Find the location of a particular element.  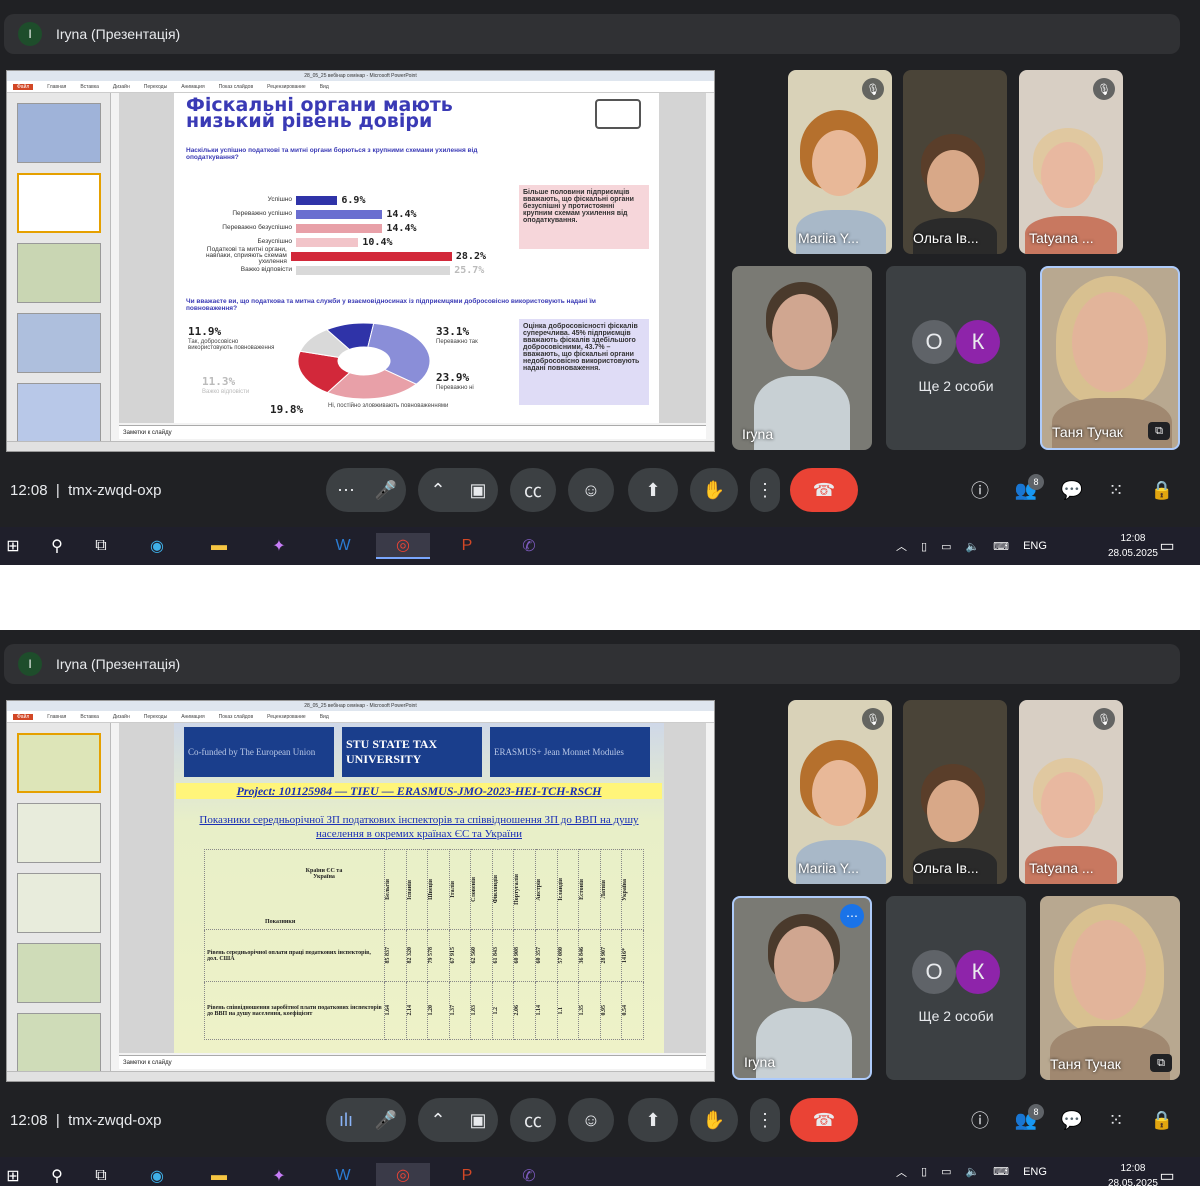

presentation-title: Iryna (Презентація) is located at coordinates (118, 664).